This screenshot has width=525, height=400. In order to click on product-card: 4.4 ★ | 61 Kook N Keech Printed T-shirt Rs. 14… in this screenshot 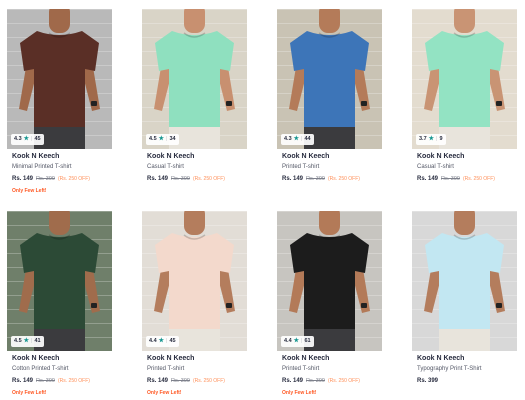, I will do `click(329, 305)`.